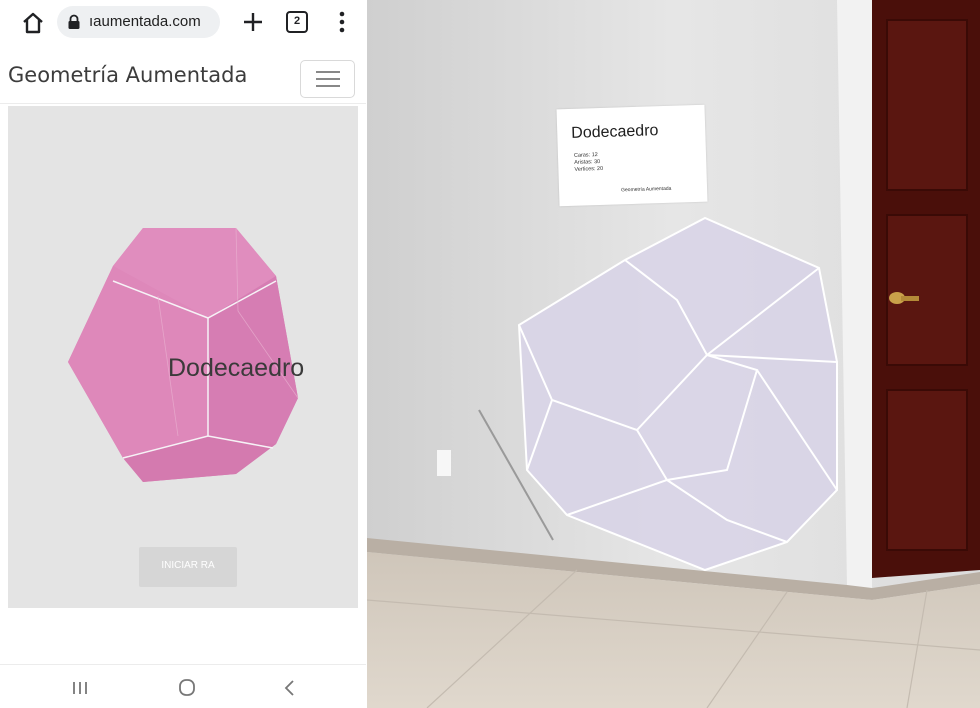  What do you see at coordinates (585, 155) in the screenshot?
I see `card-caras: Caras: 12` at bounding box center [585, 155].